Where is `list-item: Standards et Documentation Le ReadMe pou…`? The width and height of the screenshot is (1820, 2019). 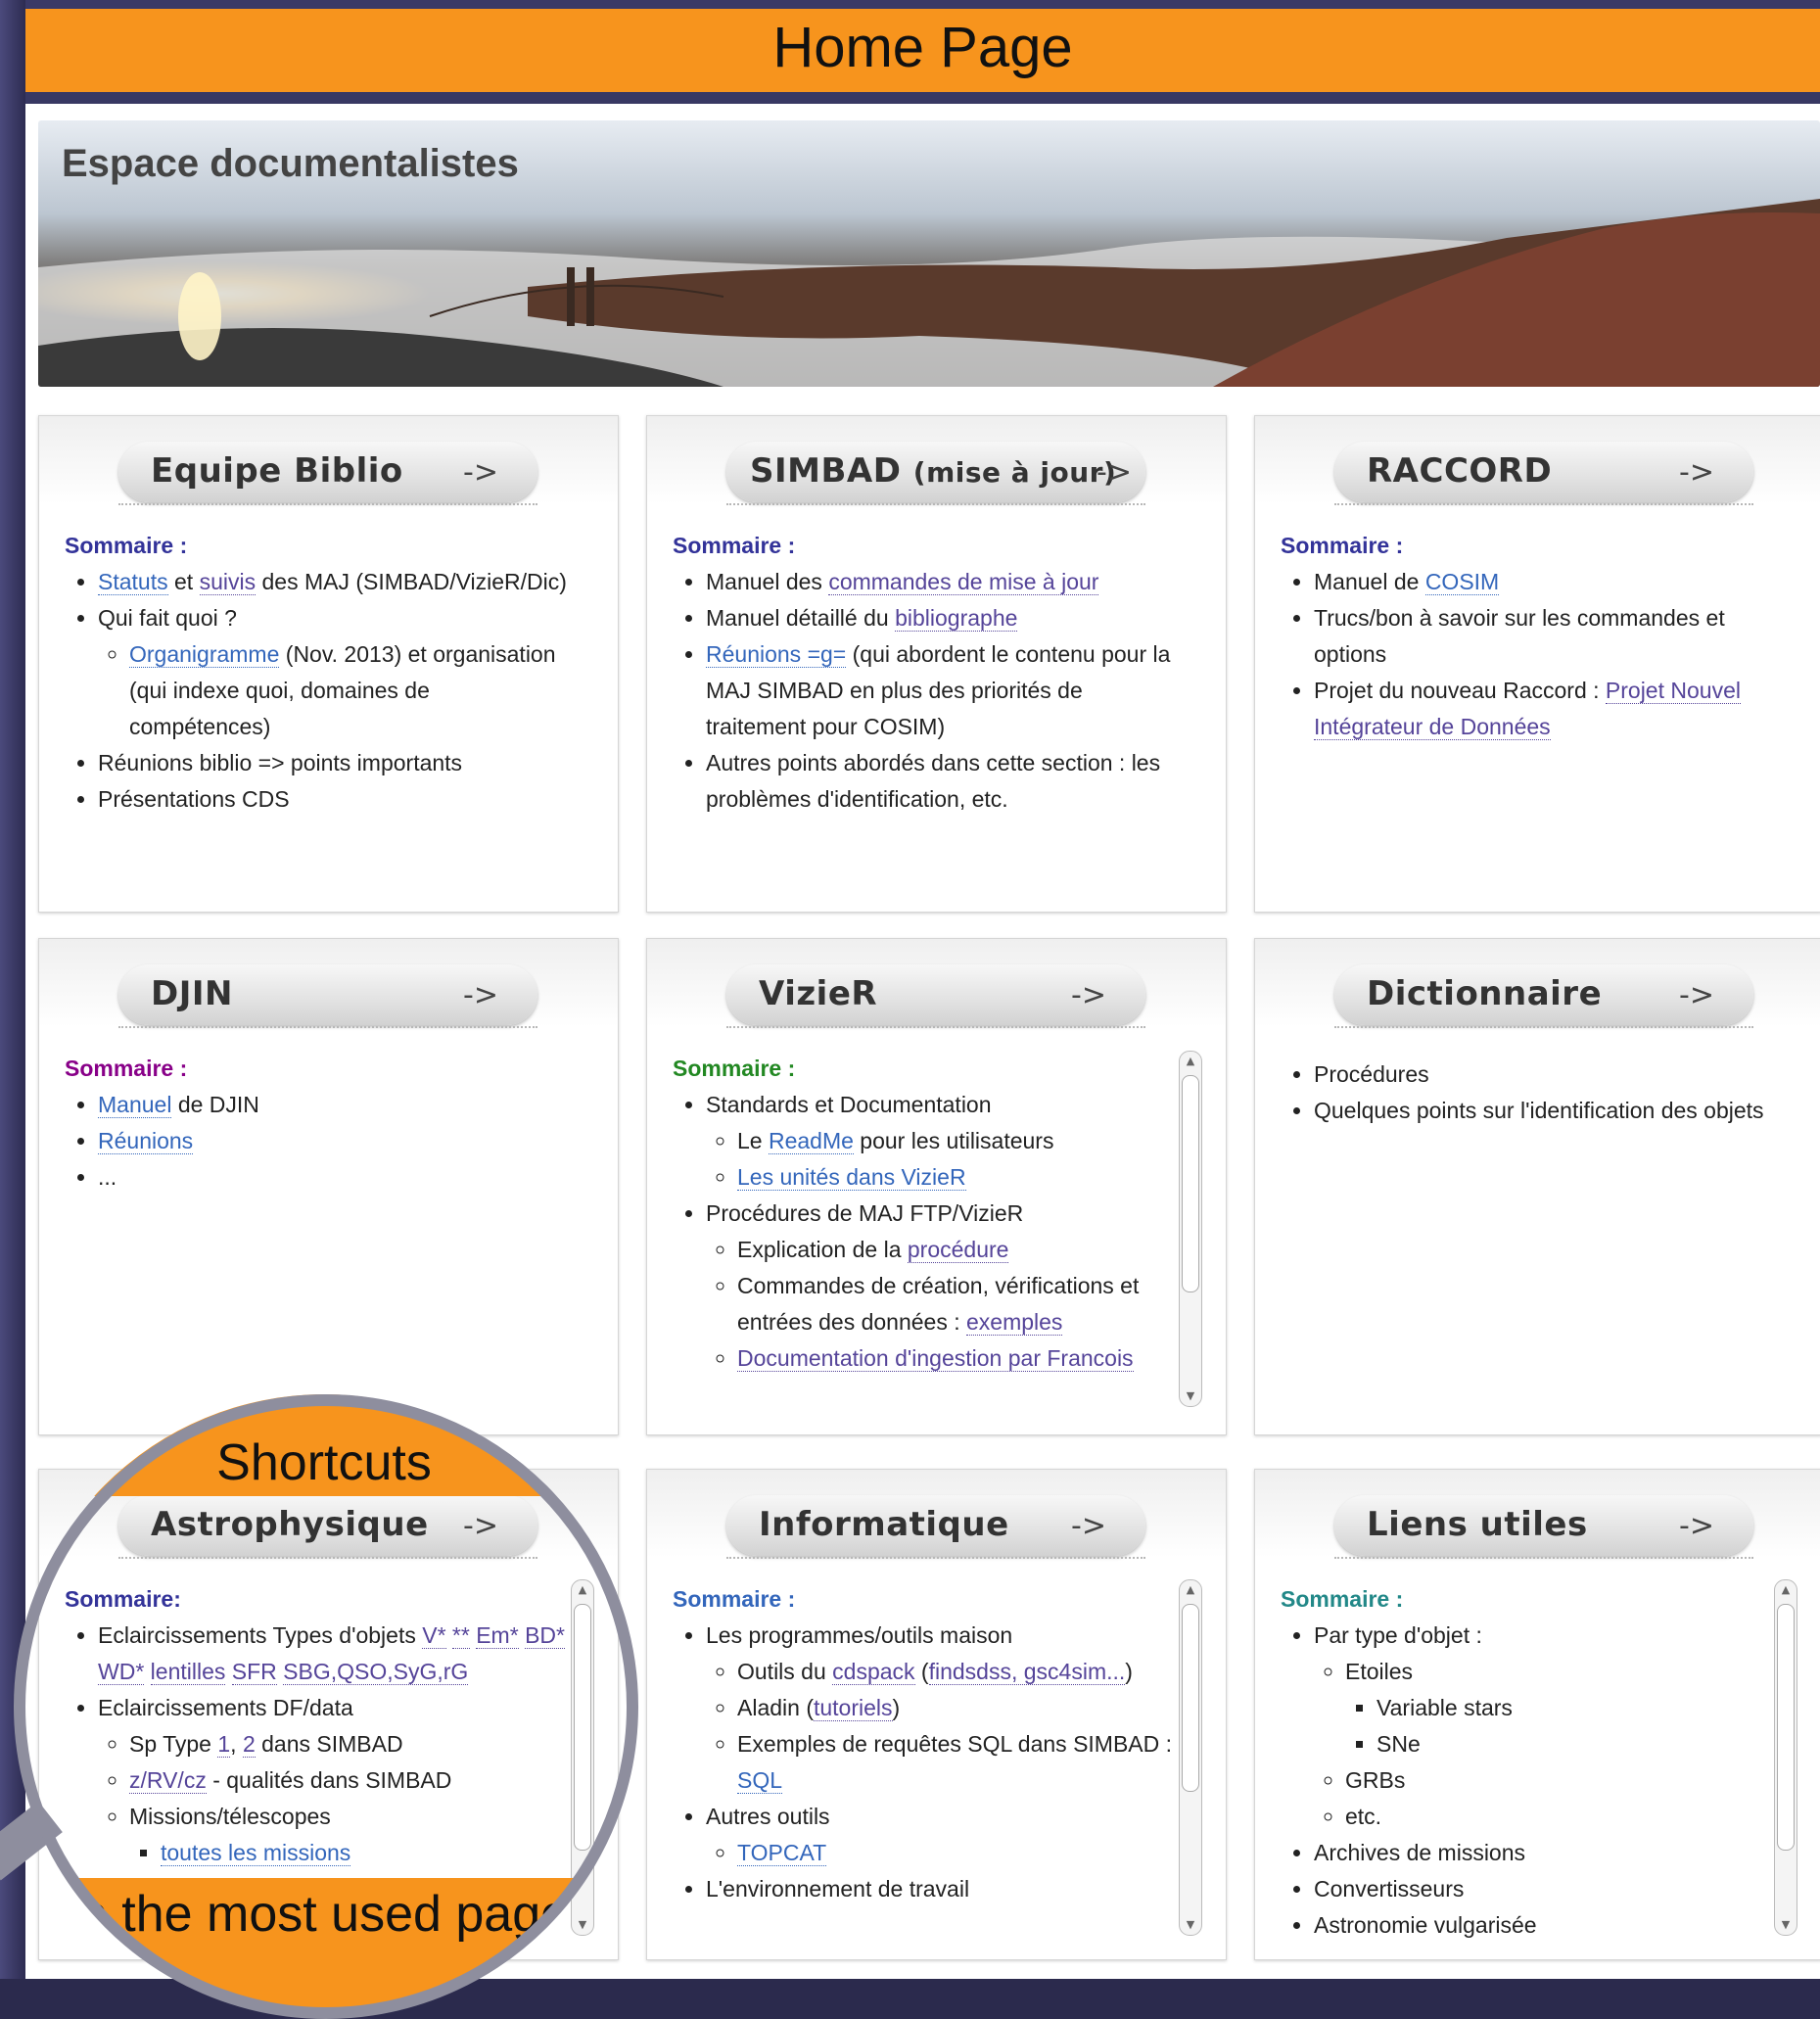 list-item: Standards et Documentation Le ReadMe pou… is located at coordinates (941, 1141).